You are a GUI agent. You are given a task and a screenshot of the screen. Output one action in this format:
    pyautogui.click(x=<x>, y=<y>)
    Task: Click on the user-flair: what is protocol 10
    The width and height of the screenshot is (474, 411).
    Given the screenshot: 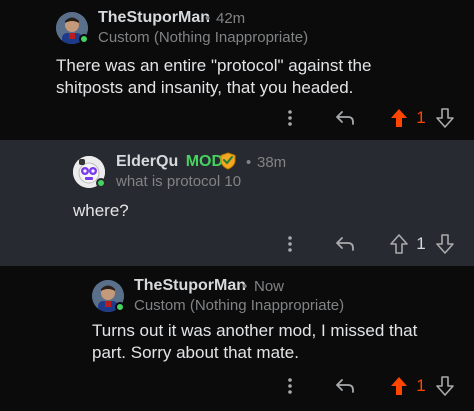 What is the action you would take?
    pyautogui.click(x=179, y=181)
    